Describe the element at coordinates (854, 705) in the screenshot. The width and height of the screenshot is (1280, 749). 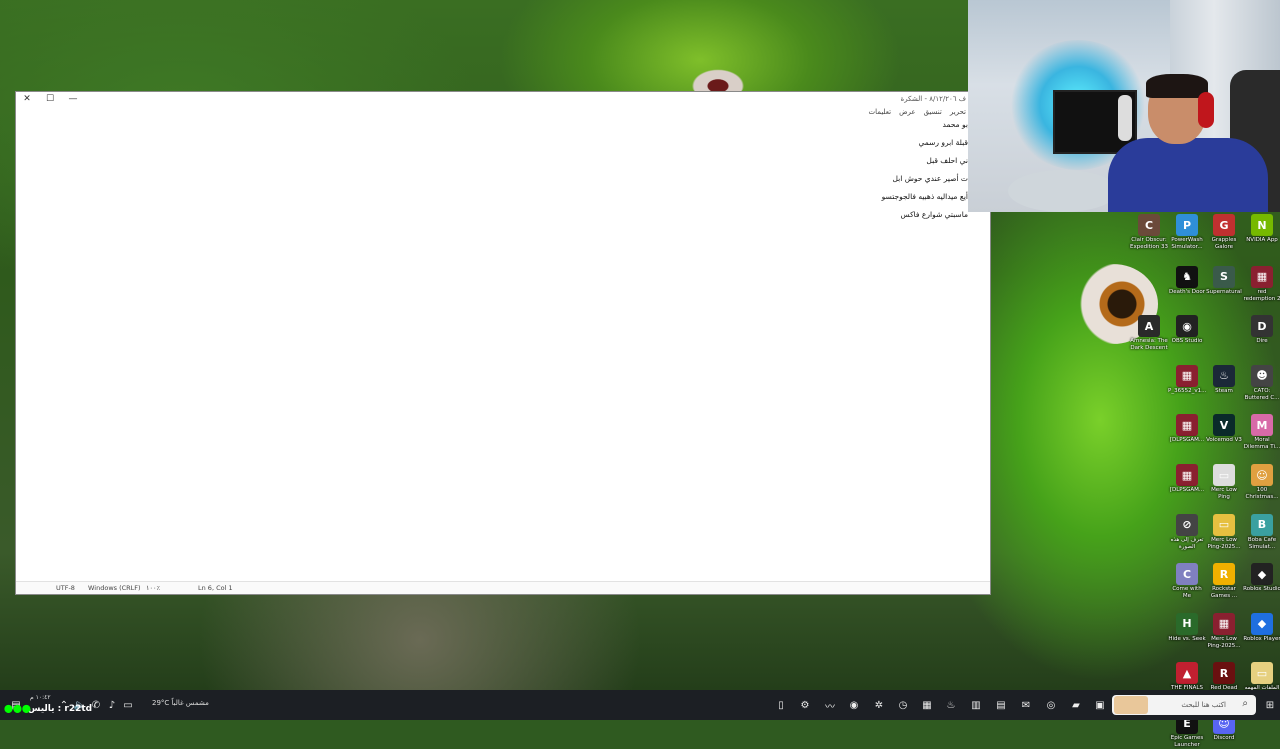
I see `obs-icon: ◉` at that location.